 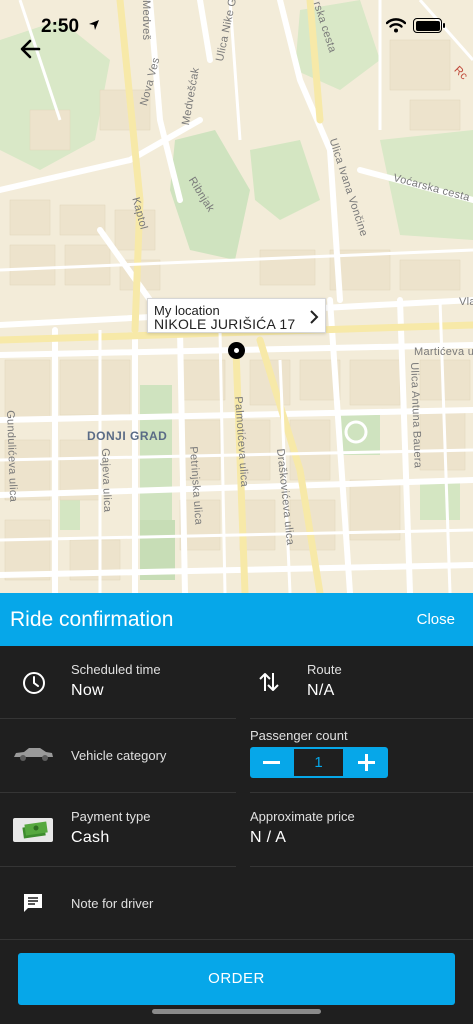 I want to click on divider, so click(x=236, y=939).